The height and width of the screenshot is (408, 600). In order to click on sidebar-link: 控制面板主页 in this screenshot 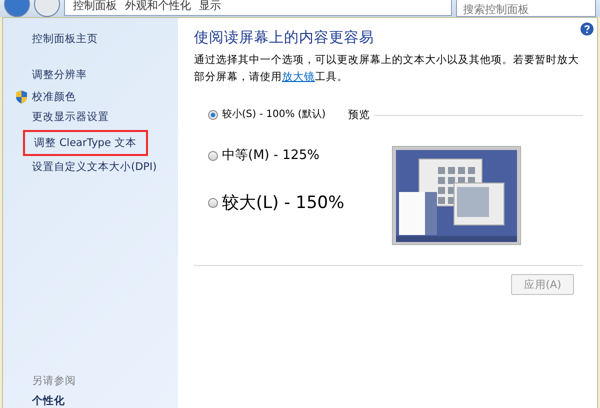, I will do `click(54, 39)`.